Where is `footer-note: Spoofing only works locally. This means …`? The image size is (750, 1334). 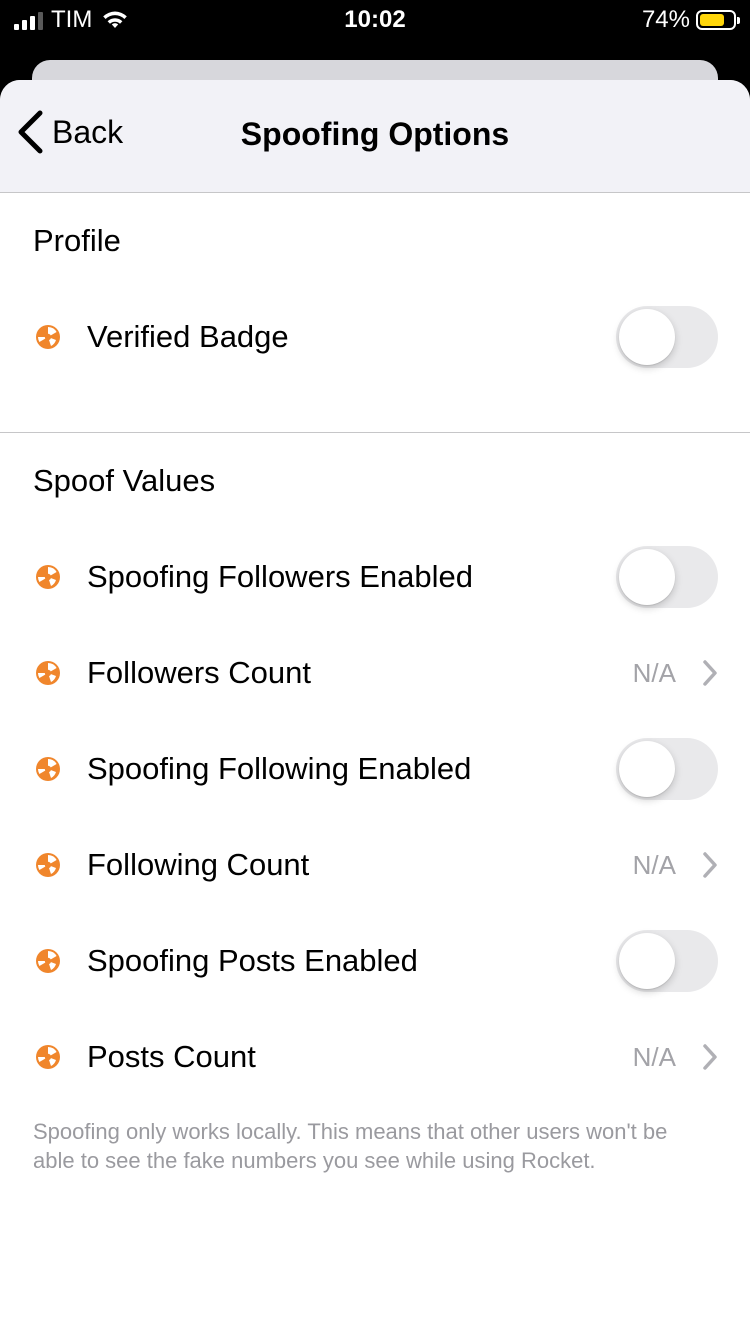 footer-note: Spoofing only works locally. This means … is located at coordinates (350, 1146).